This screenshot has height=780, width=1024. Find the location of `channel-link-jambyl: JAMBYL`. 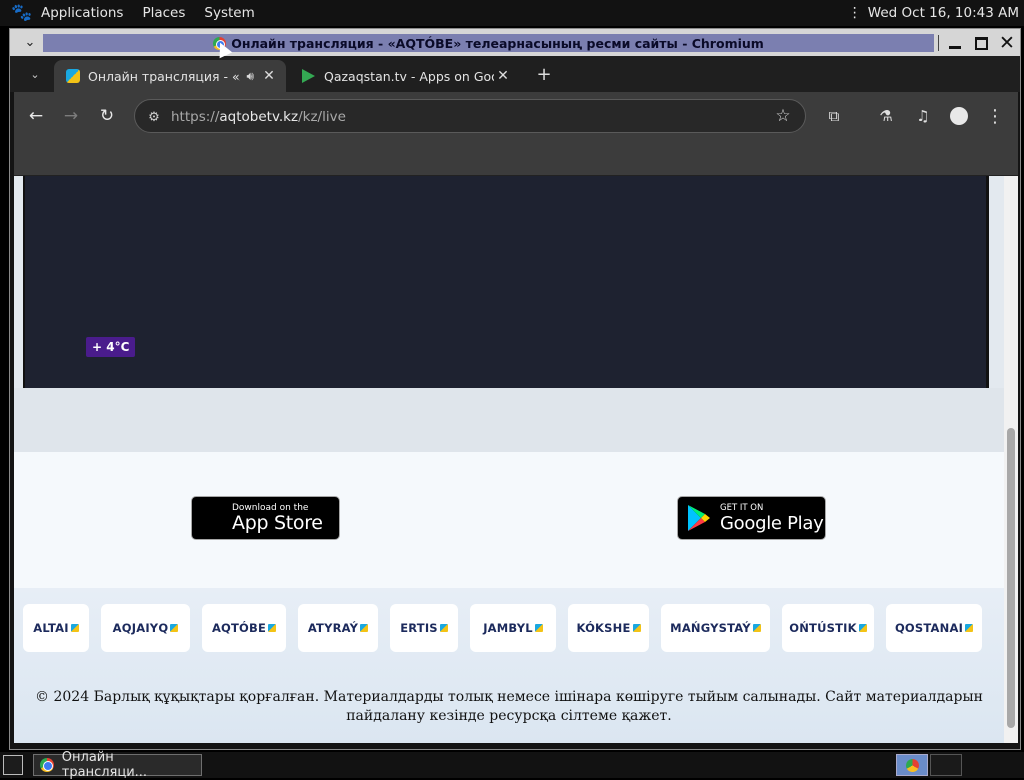

channel-link-jambyl: JAMBYL is located at coordinates (513, 628).